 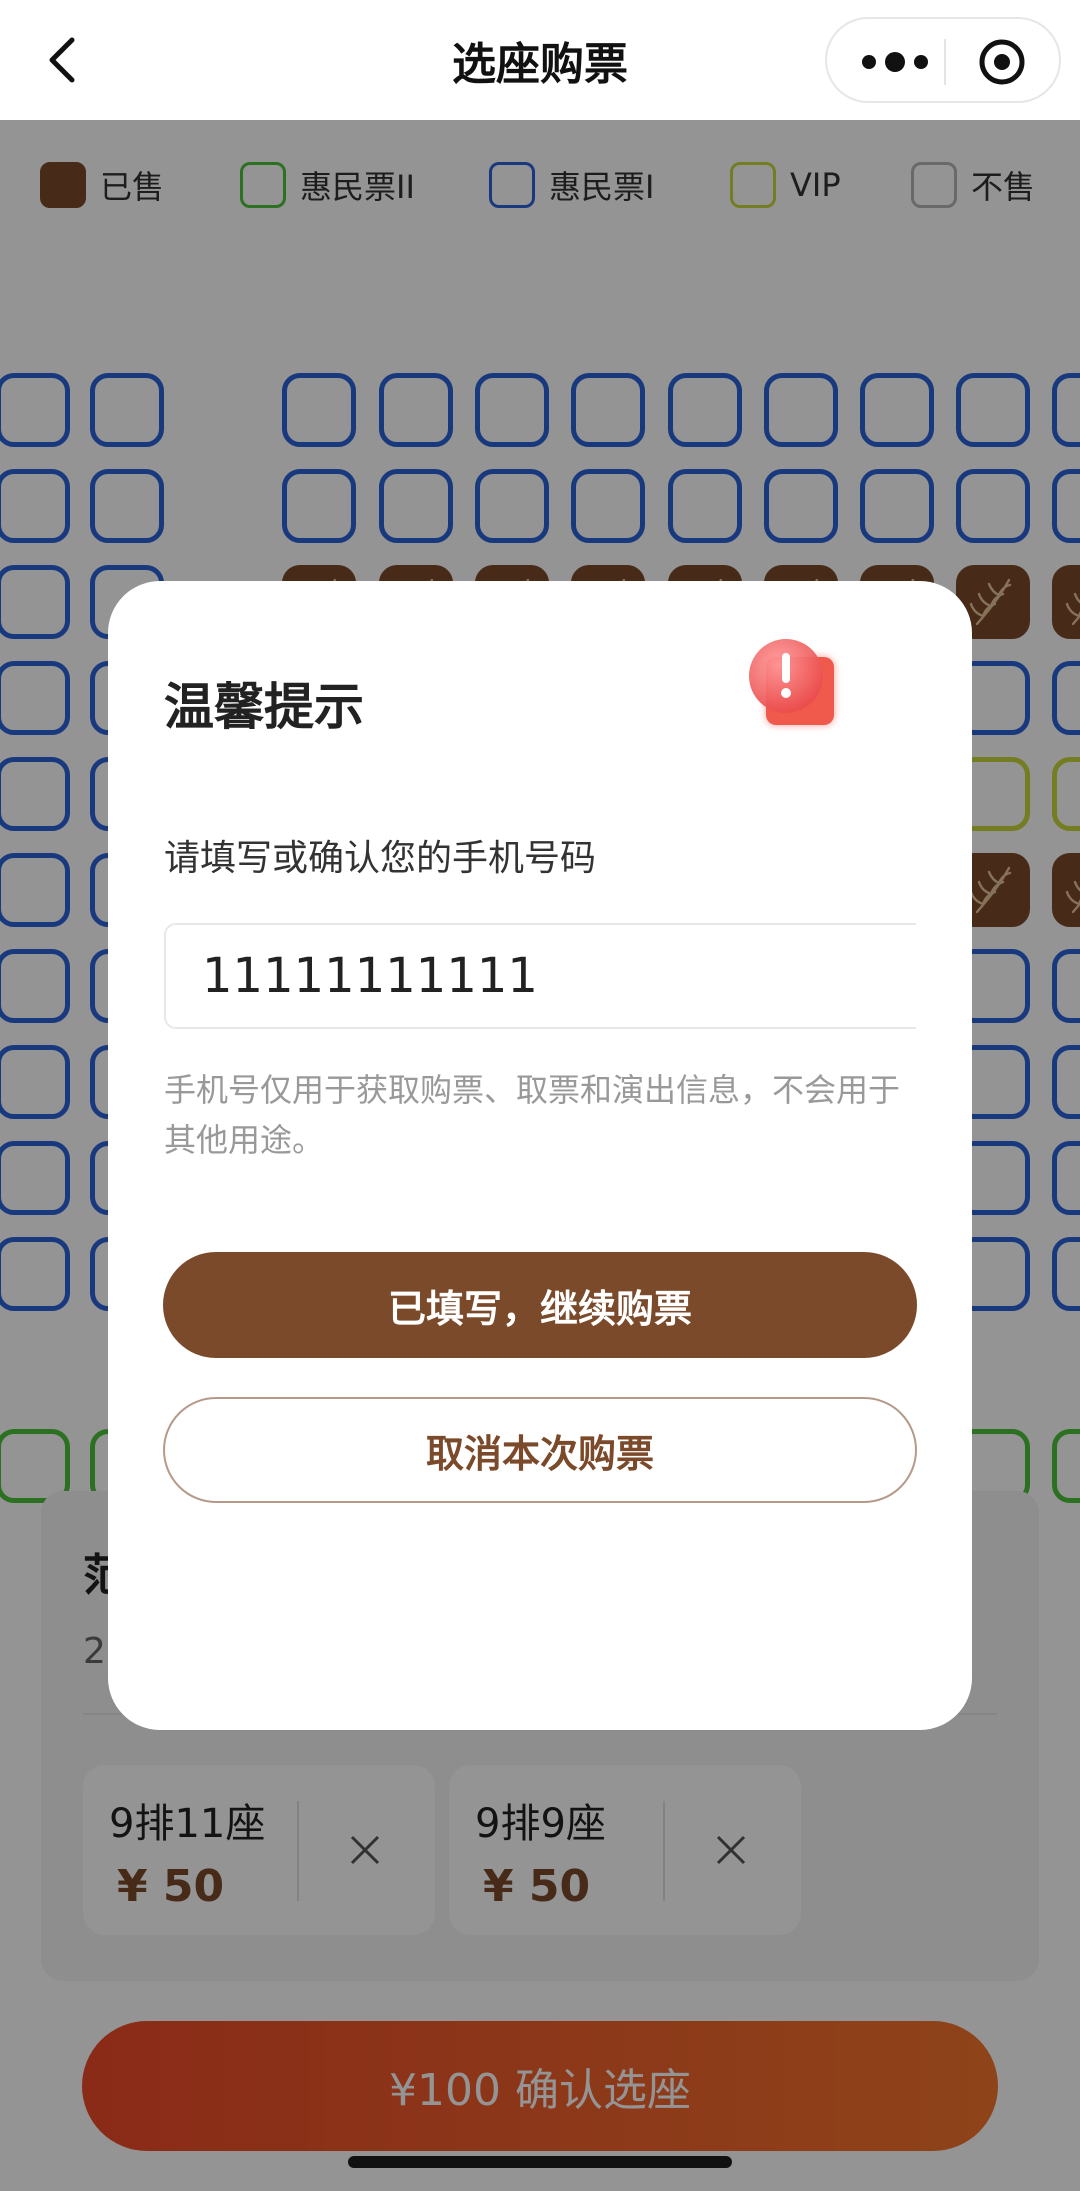 What do you see at coordinates (540, 2162) in the screenshot?
I see `home-indicator` at bounding box center [540, 2162].